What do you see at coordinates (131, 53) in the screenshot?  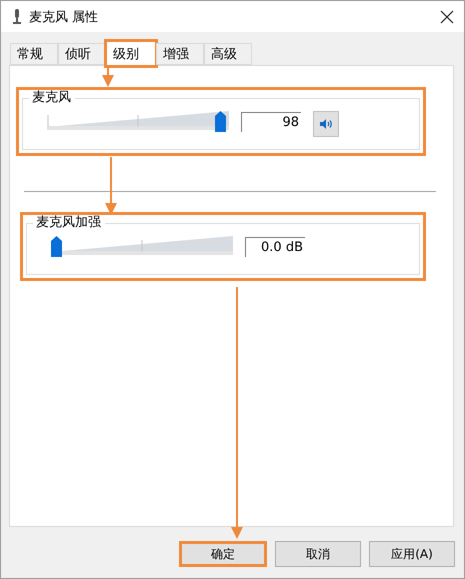 I see `tab: 级别` at bounding box center [131, 53].